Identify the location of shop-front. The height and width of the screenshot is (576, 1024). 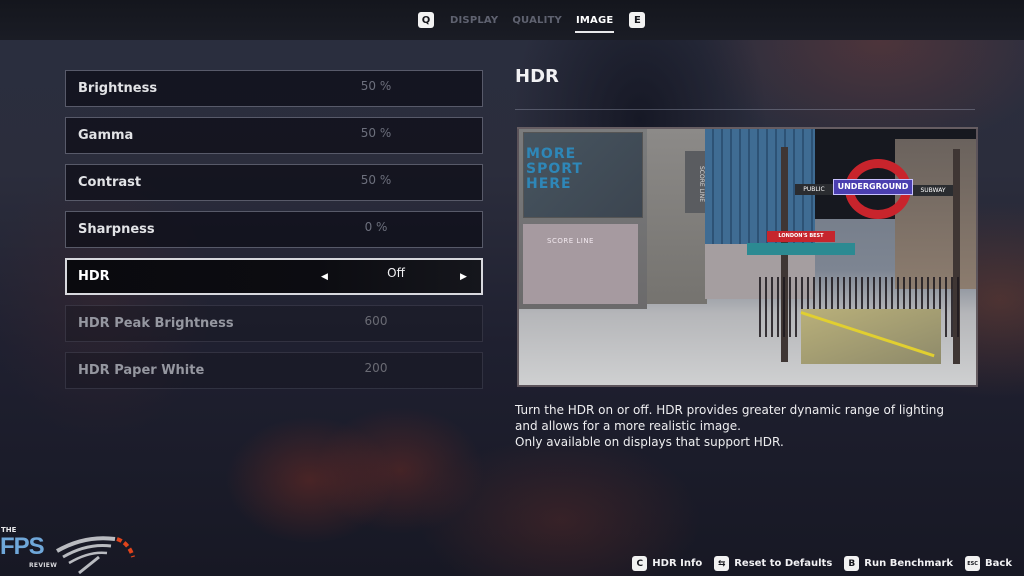
(580, 264).